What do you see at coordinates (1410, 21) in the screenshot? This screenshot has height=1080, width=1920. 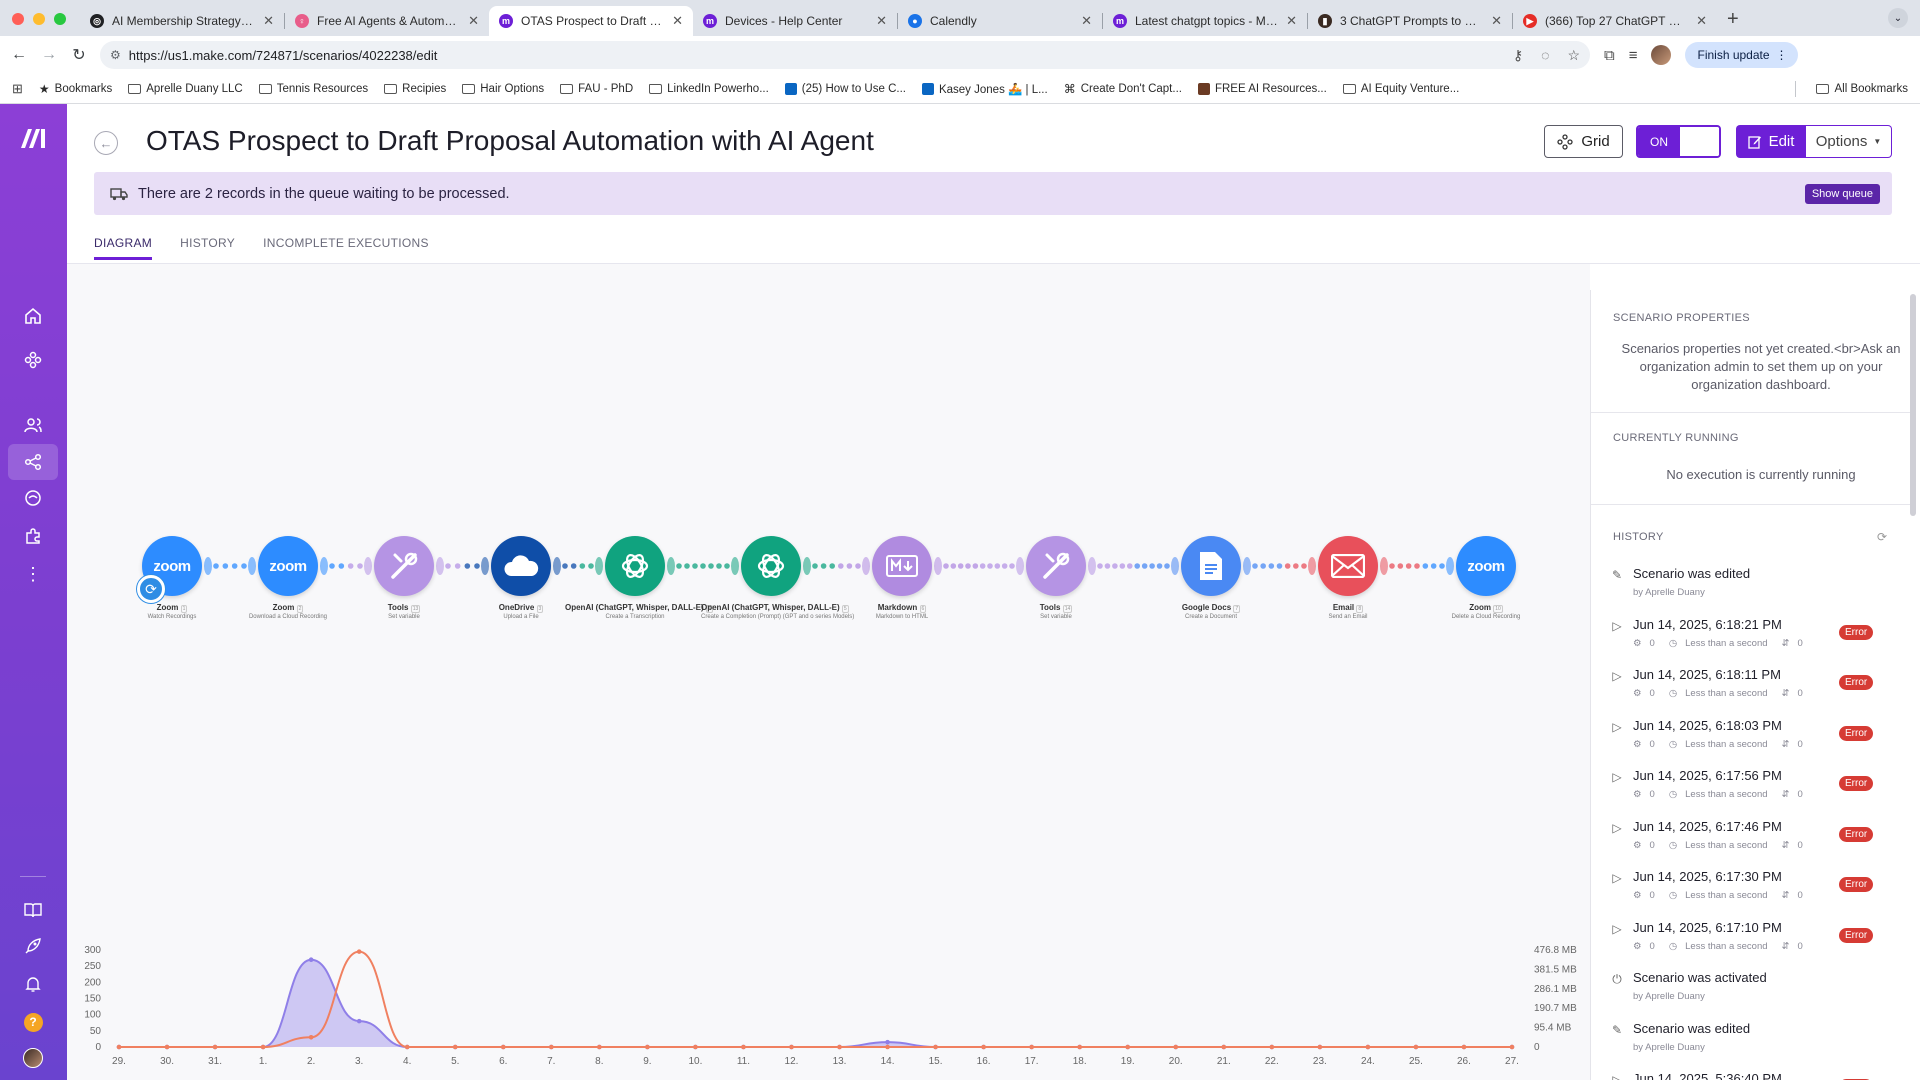 I see `browser-tab: ▮ 3 ChatGPT Prompts to Optim ✕` at bounding box center [1410, 21].